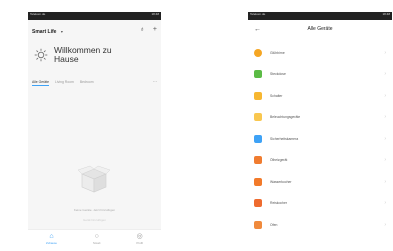 Image resolution: width=393 pixels, height=251 pixels. Describe the element at coordinates (83, 55) in the screenshot. I see `welcome-text: Willkommen zu Hause` at that location.